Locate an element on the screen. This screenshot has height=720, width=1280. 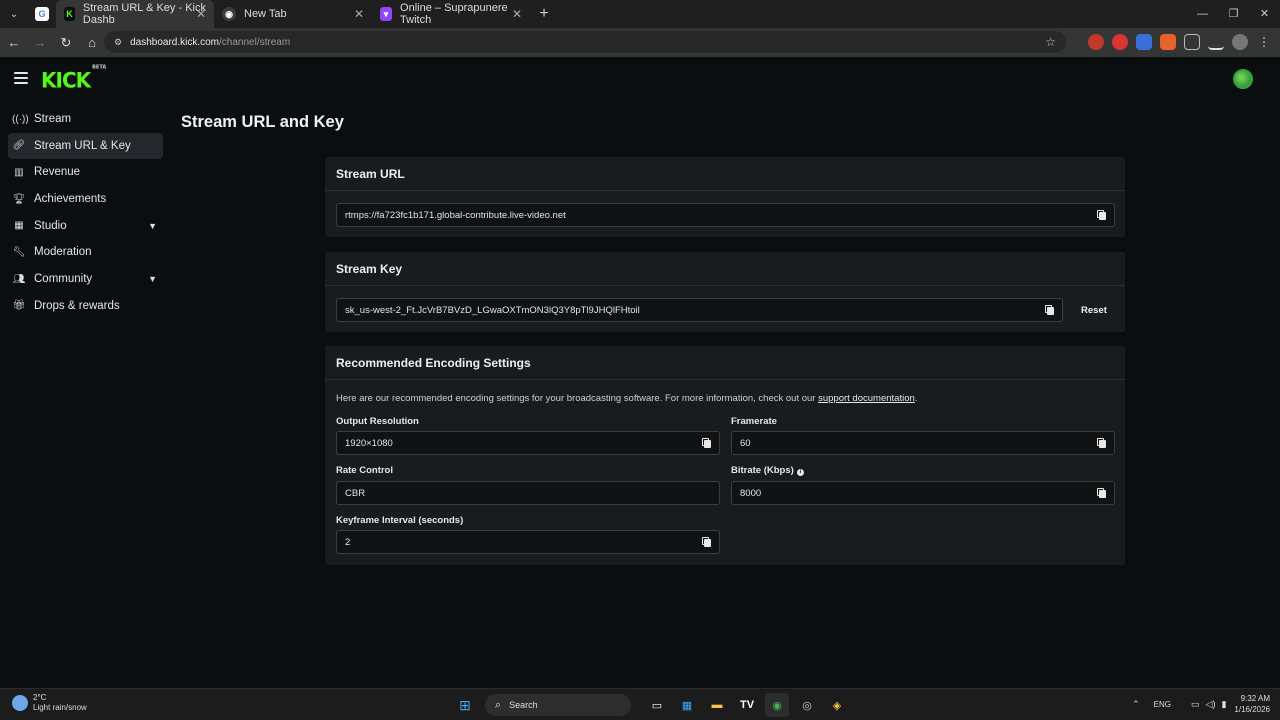
rate-control-label: Rate Control is located at coordinates (364, 470).